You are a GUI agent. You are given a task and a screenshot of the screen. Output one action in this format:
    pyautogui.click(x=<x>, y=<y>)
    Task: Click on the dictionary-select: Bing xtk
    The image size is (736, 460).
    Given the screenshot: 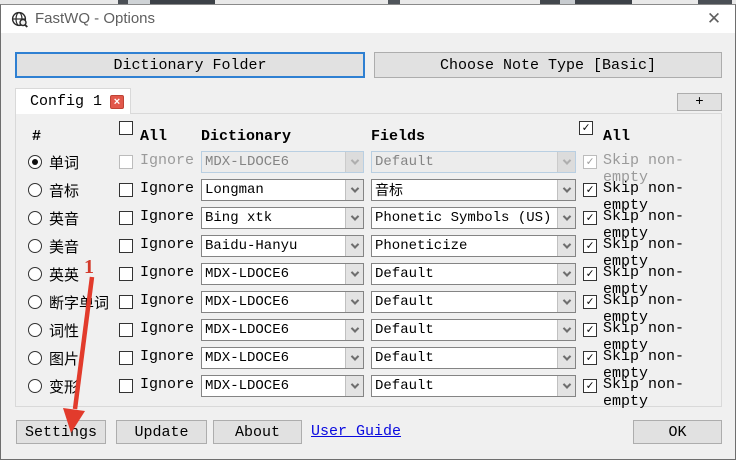 What is the action you would take?
    pyautogui.click(x=282, y=218)
    